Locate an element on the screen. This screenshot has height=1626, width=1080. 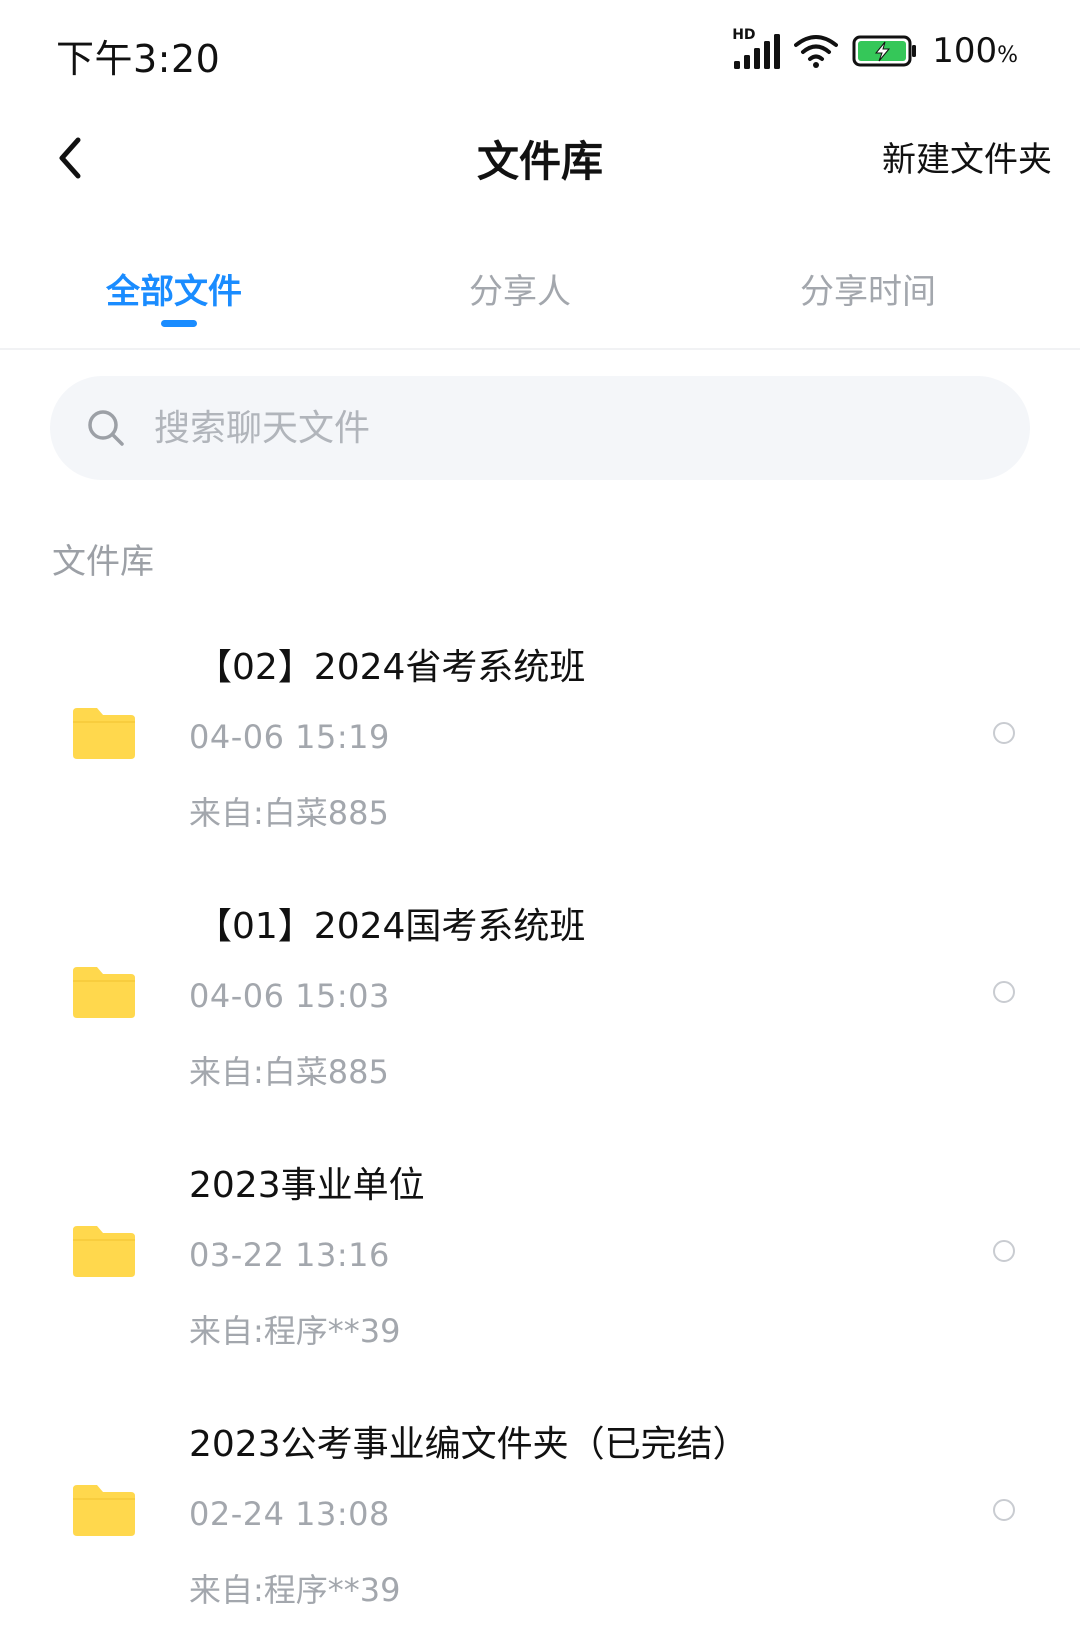
file-time: 04-06 15:19 is located at coordinates (289, 737).